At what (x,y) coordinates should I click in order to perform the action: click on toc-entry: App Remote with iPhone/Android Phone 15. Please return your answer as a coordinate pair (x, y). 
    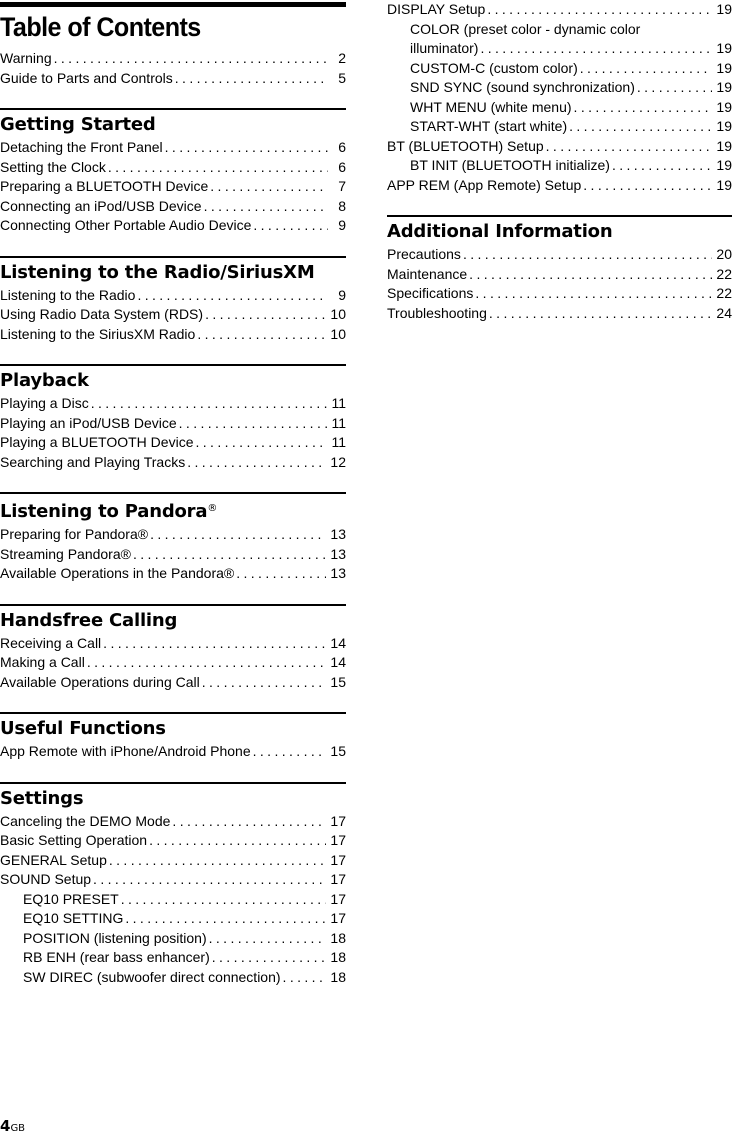
    Looking at the image, I should click on (173, 752).